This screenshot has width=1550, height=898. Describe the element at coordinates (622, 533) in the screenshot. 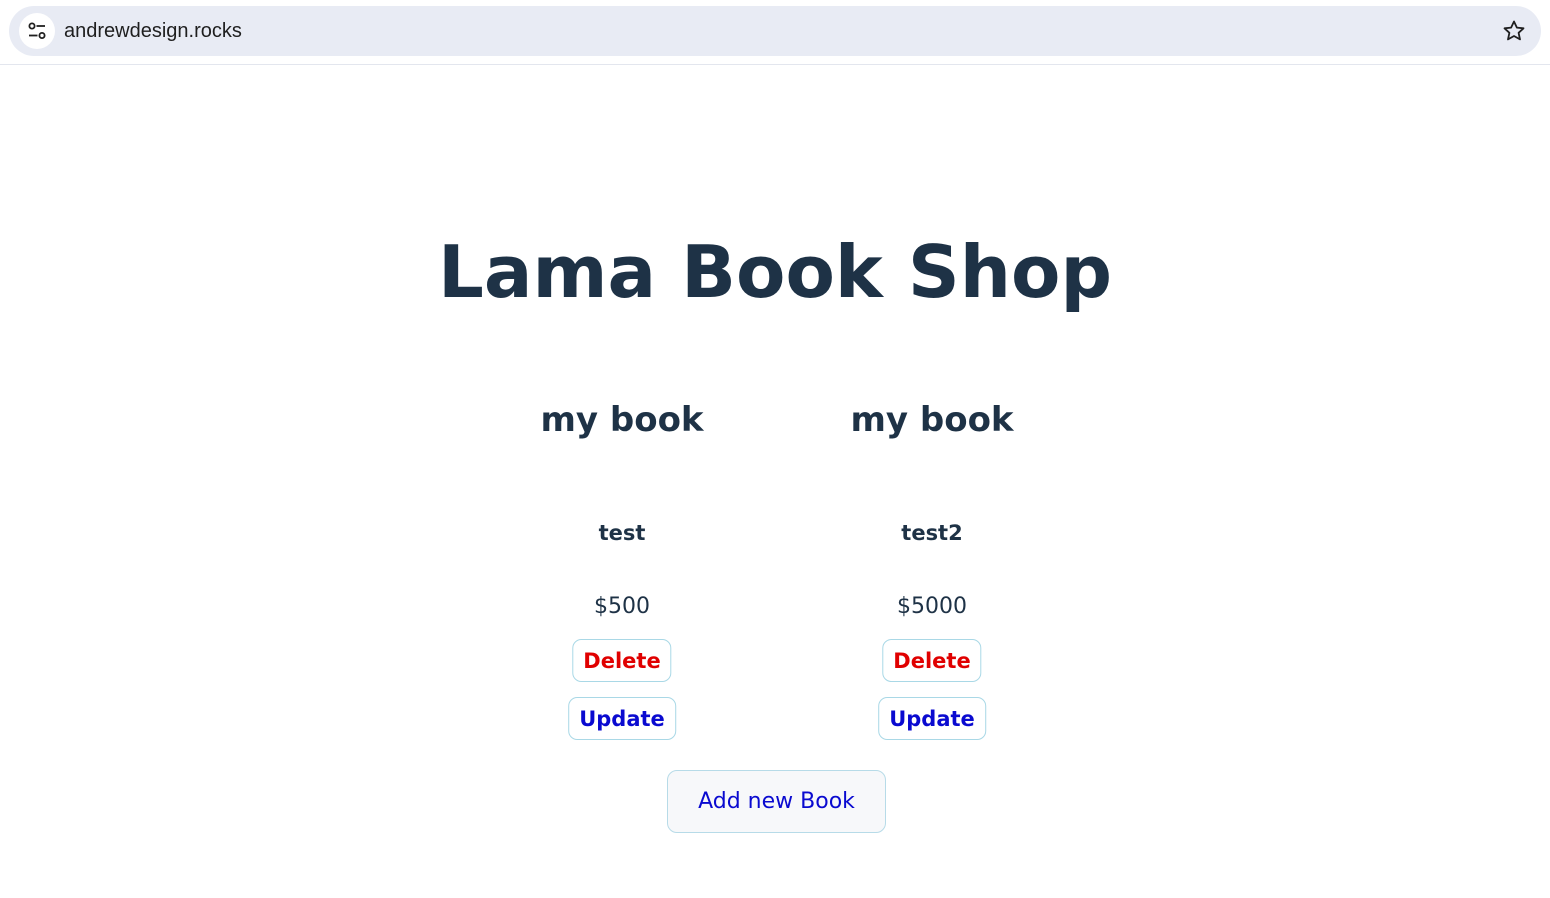

I see `book-description: test` at that location.